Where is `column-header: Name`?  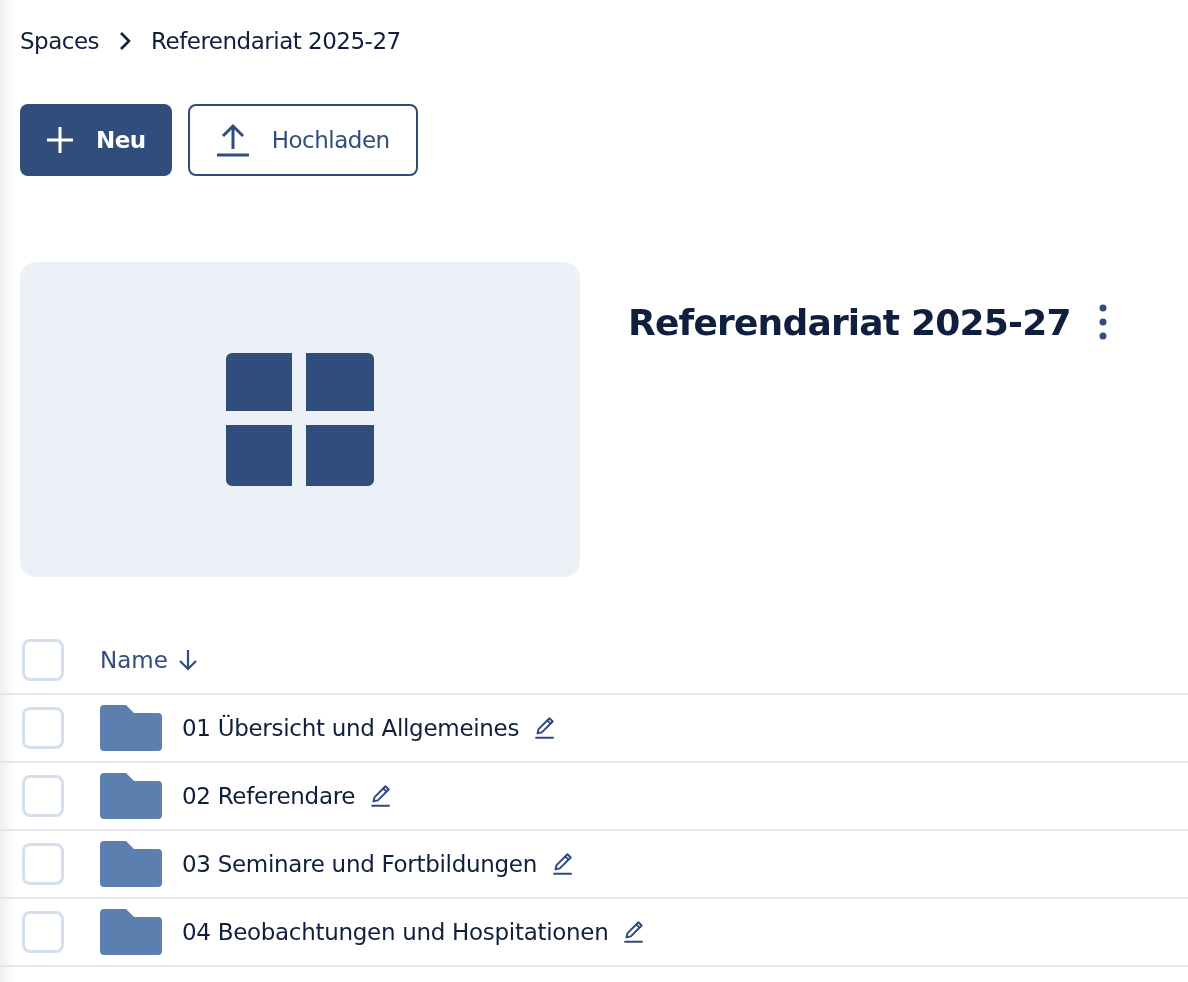
column-header: Name is located at coordinates (149, 660).